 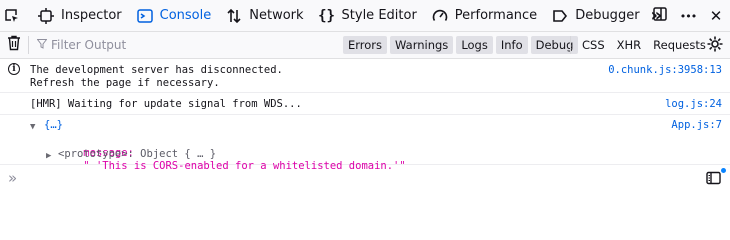 I want to click on clear-console-button, so click(x=14, y=45).